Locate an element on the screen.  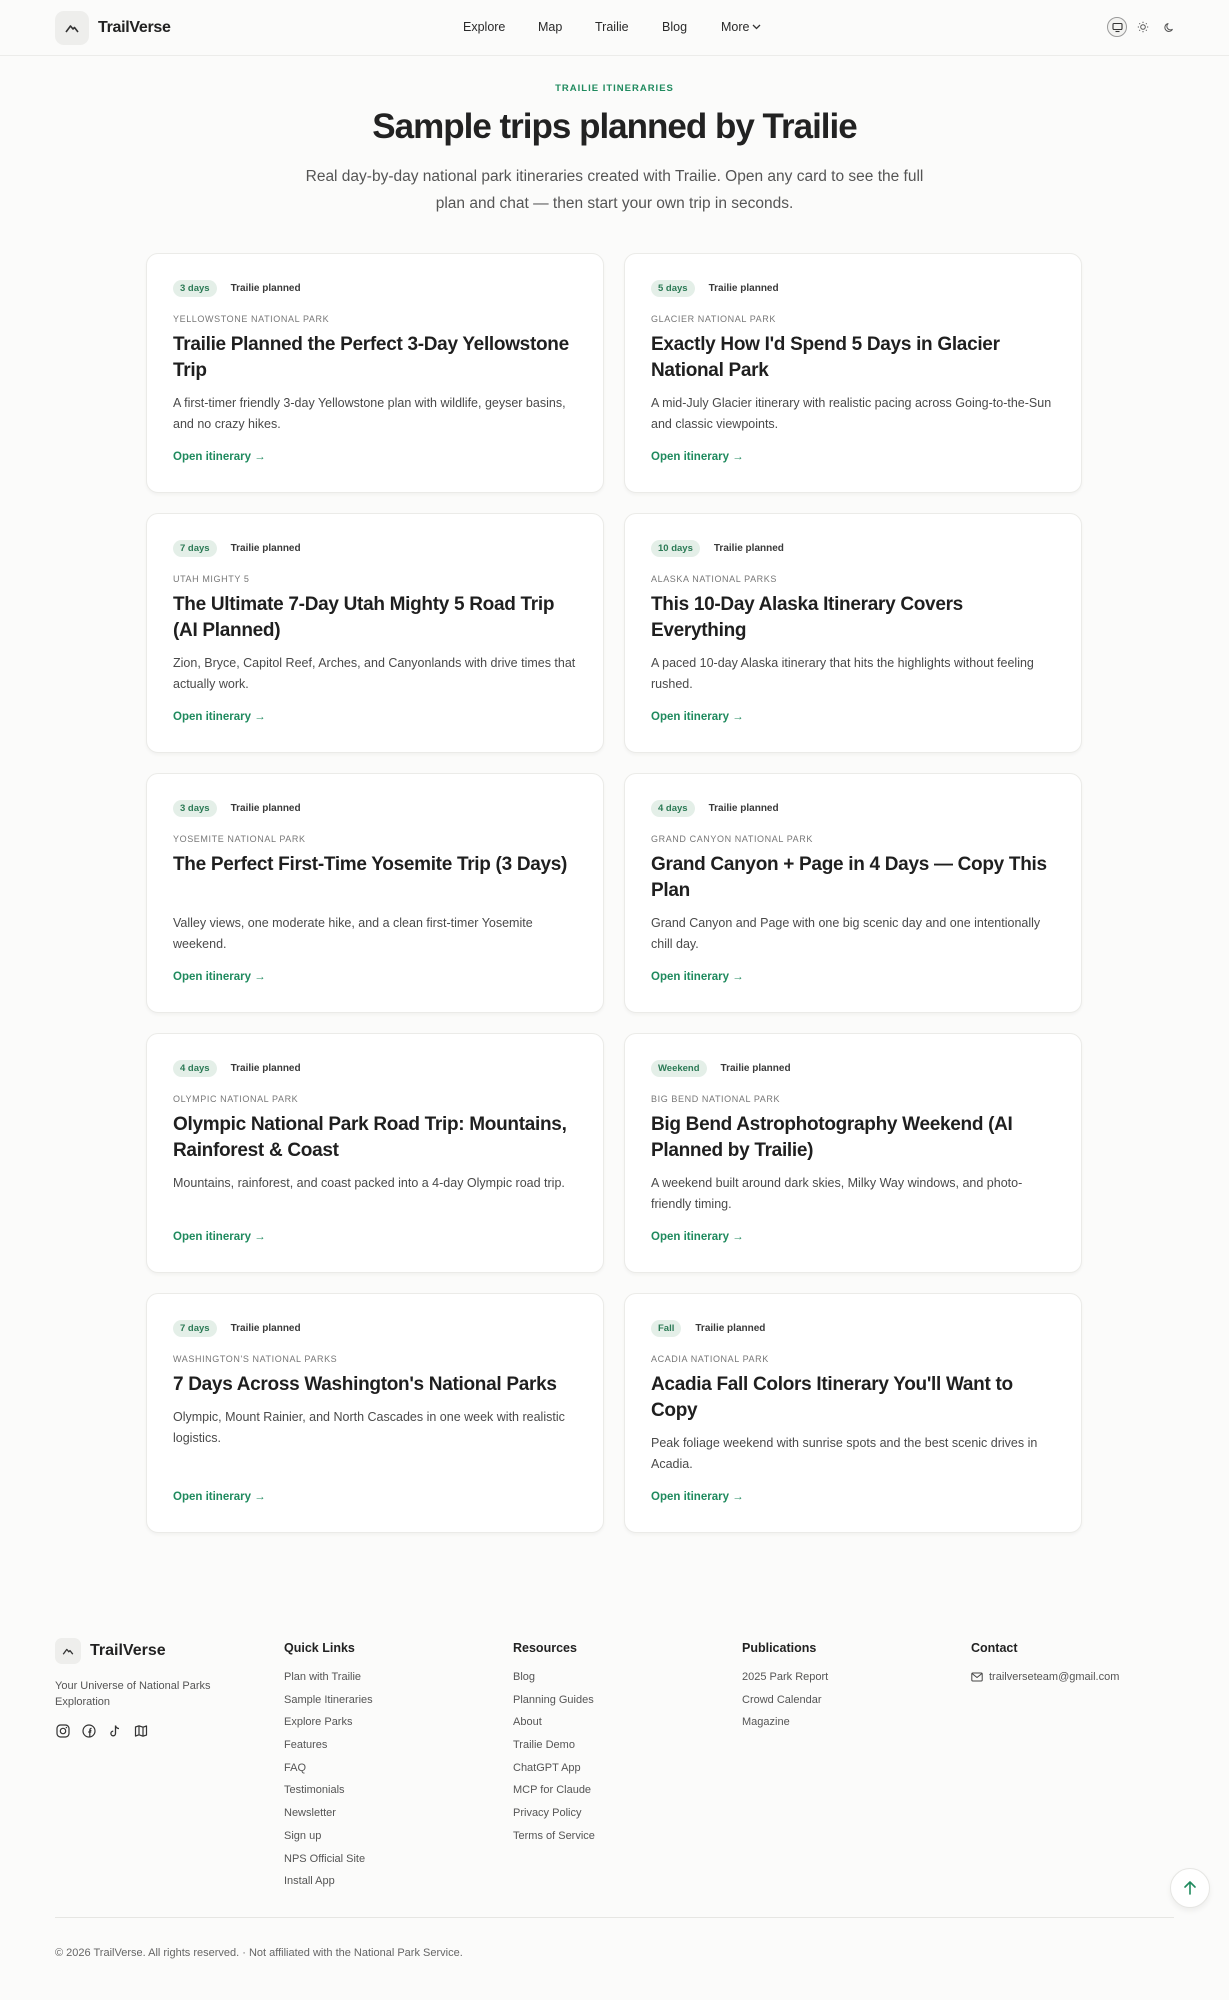
footer-brand: TrailVerse is located at coordinates (110, 1651).